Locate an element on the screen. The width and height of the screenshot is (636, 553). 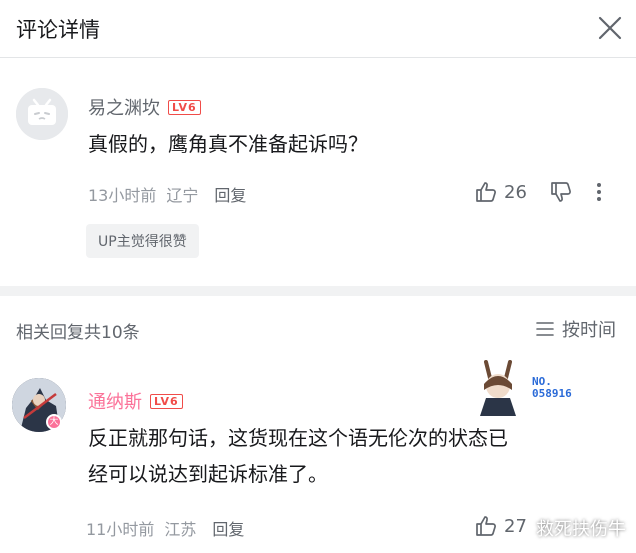
close-icon is located at coordinates (610, 28).